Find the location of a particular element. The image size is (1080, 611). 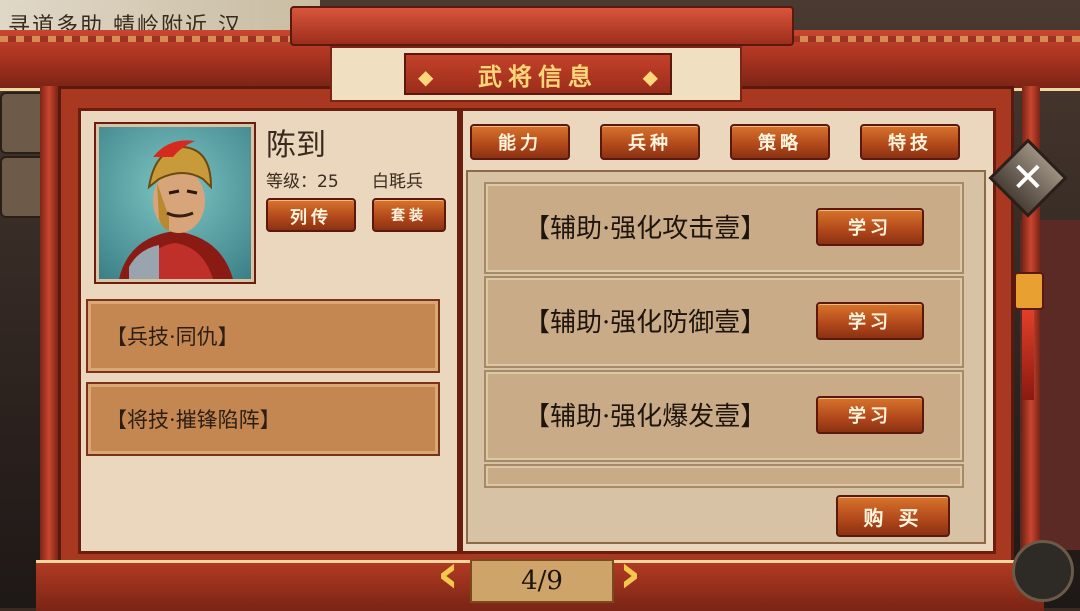

general-skill-box: 【将技·摧锋陷阵】 is located at coordinates (263, 419).